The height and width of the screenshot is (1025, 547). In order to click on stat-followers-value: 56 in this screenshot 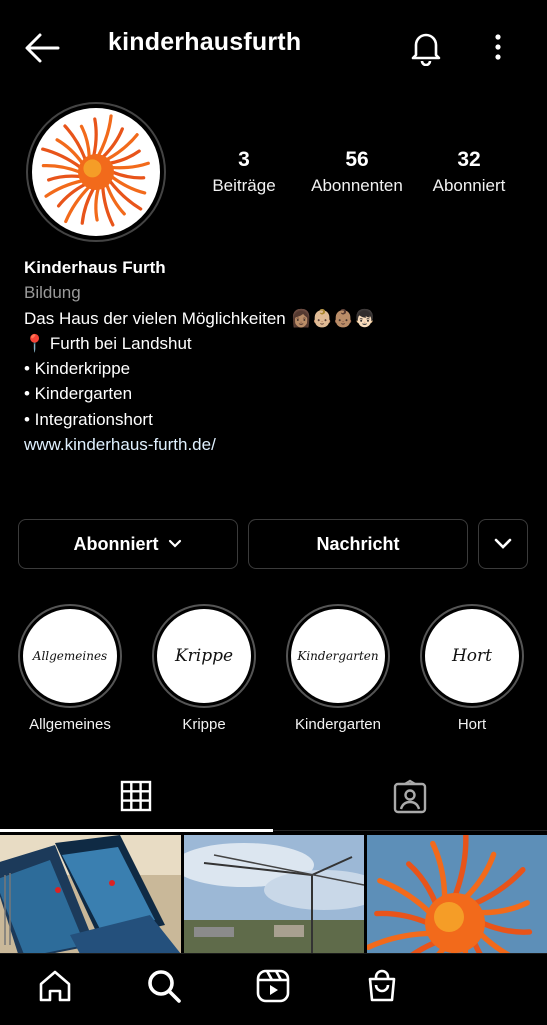, I will do `click(357, 159)`.